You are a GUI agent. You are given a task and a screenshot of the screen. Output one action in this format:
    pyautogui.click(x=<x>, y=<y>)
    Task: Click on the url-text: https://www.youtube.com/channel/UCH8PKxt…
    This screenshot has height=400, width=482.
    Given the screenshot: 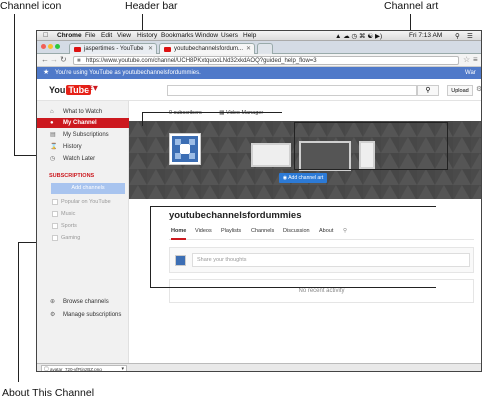 What is the action you would take?
    pyautogui.click(x=201, y=61)
    